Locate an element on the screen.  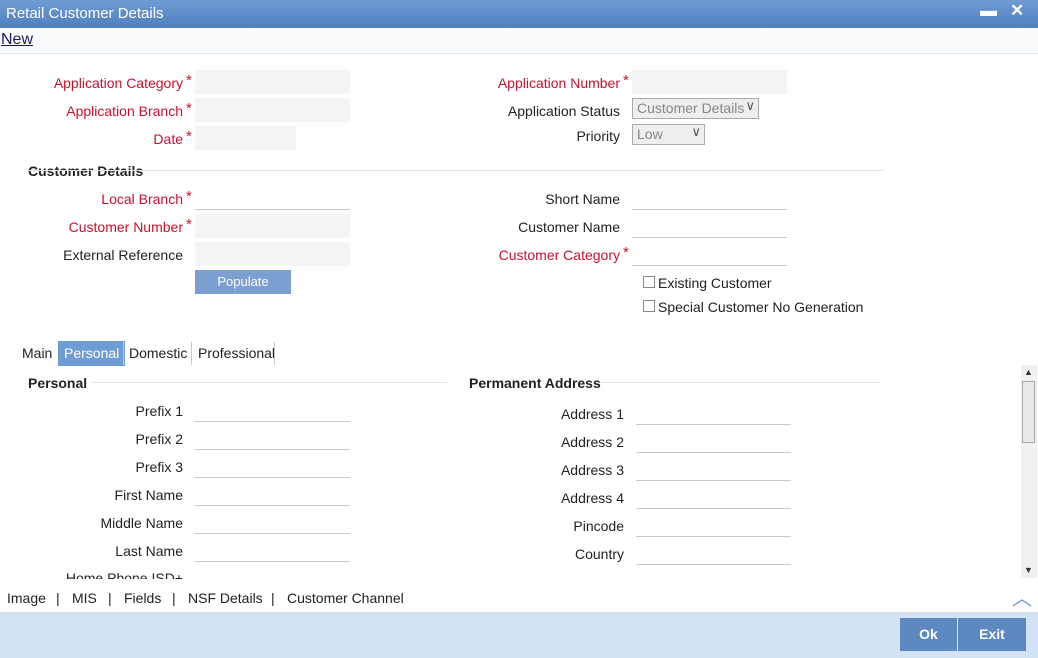
customer-category-label: Customer Category is located at coordinates (559, 255).